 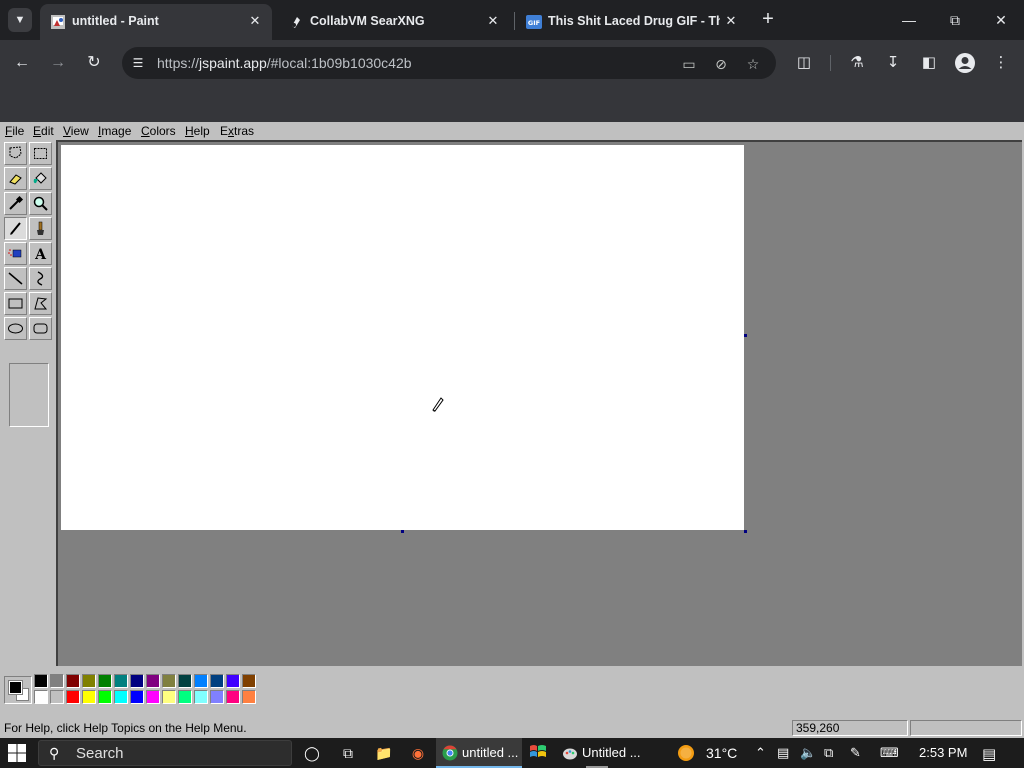 What do you see at coordinates (632, 22) in the screenshot?
I see `tab-gif: GIF This Shit Laced Drug GIF - This ✕` at bounding box center [632, 22].